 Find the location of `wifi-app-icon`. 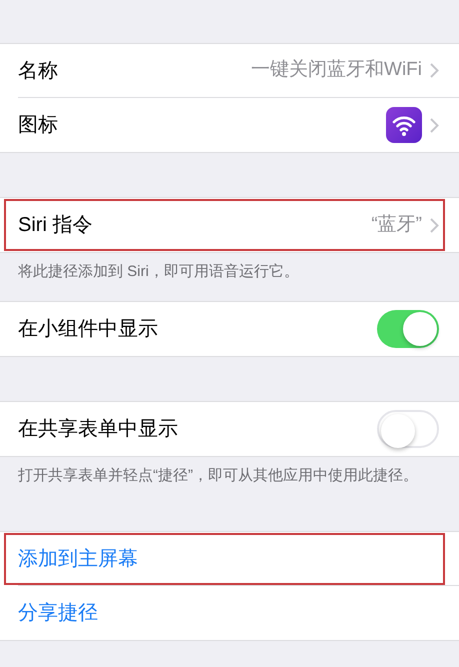

wifi-app-icon is located at coordinates (404, 125).